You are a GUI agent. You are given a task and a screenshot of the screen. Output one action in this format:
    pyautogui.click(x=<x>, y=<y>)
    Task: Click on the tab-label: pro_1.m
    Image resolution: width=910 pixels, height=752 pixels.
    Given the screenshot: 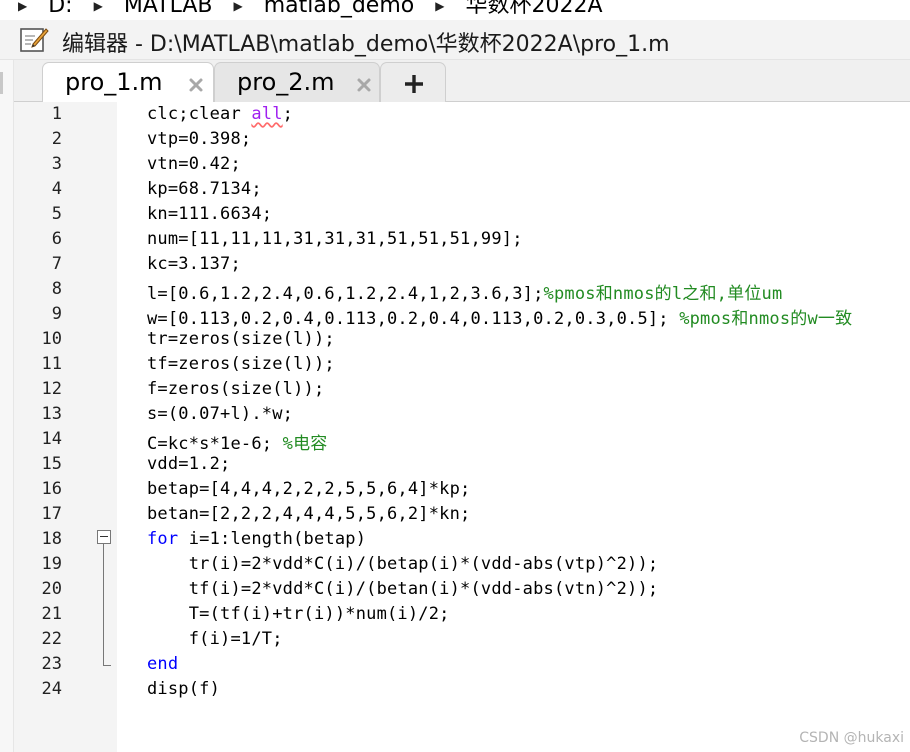 What is the action you would take?
    pyautogui.click(x=114, y=82)
    